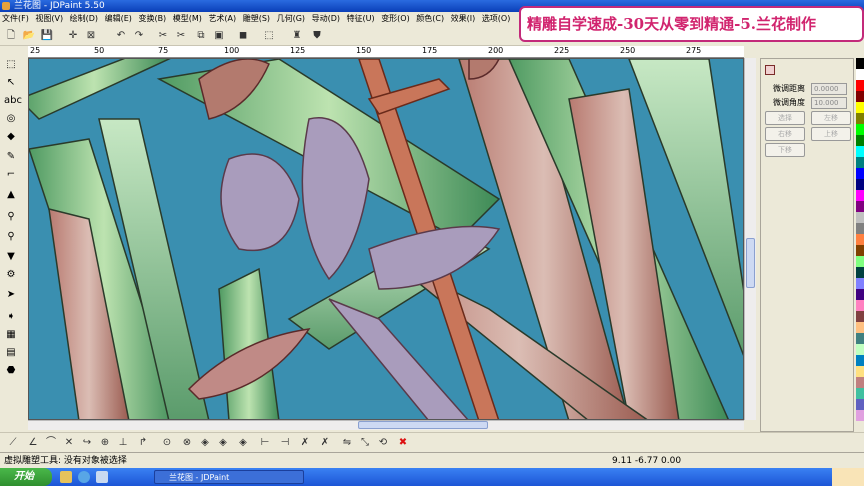 This screenshot has height=486, width=864. What do you see at coordinates (69, 443) in the screenshot?
I see `cross-tool-icon: ✕` at bounding box center [69, 443].